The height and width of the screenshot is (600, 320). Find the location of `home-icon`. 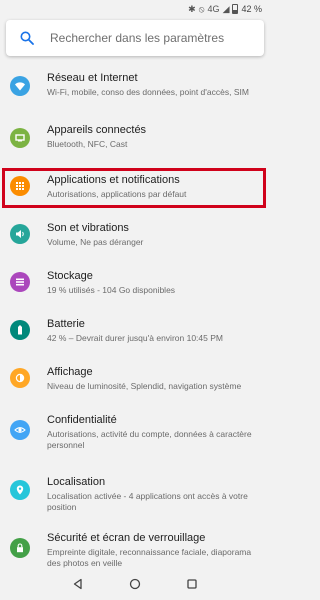

home-icon is located at coordinates (135, 584).